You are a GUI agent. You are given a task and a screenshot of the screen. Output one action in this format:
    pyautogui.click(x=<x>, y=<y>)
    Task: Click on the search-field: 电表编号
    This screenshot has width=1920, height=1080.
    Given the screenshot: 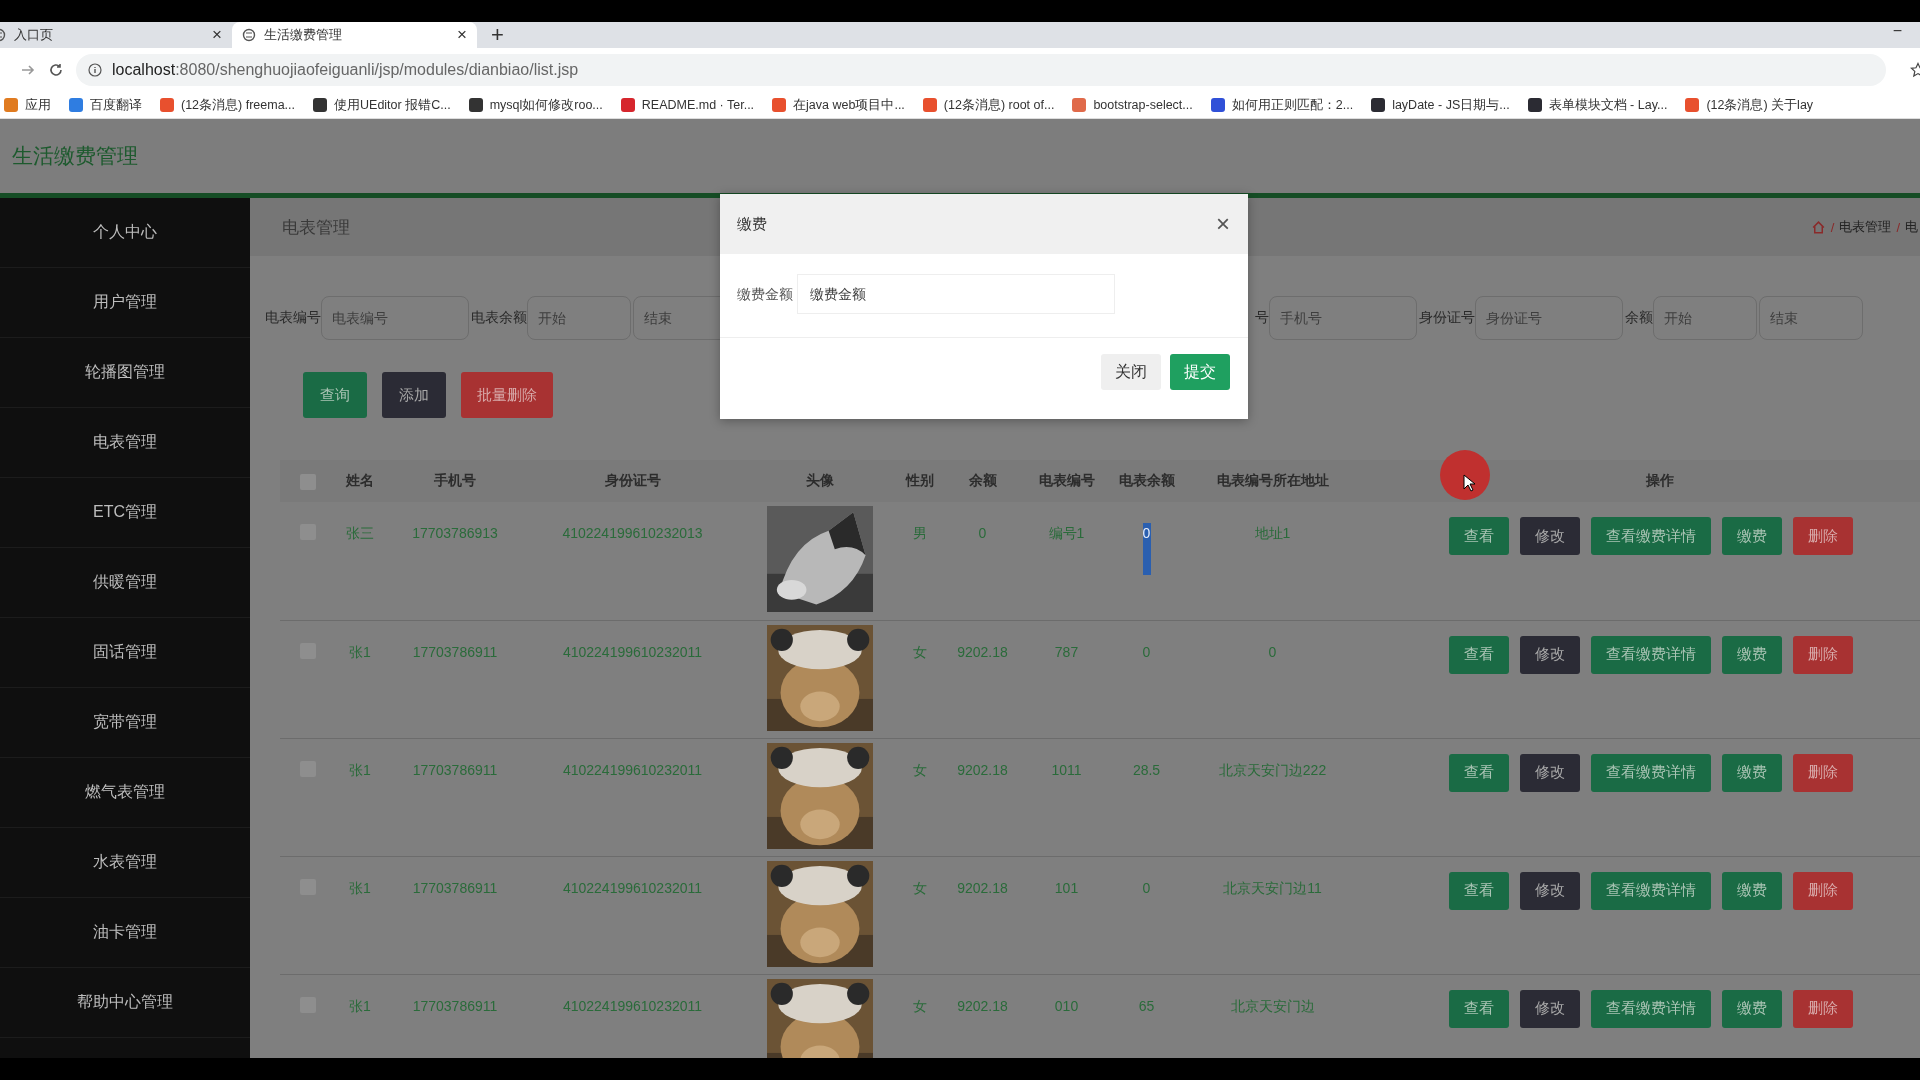 What is the action you would take?
    pyautogui.click(x=395, y=318)
    